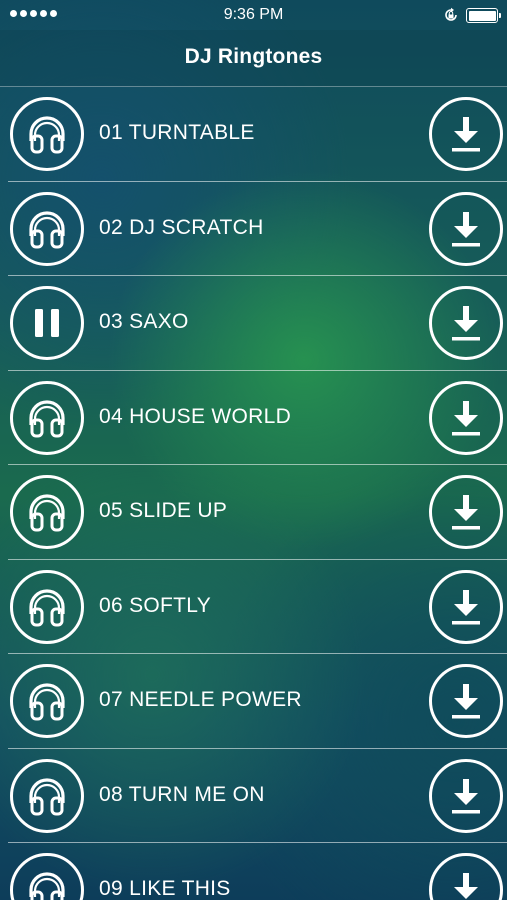 Image resolution: width=507 pixels, height=900 pixels. I want to click on list-item-8: 08 TURN ME ON, so click(257, 796).